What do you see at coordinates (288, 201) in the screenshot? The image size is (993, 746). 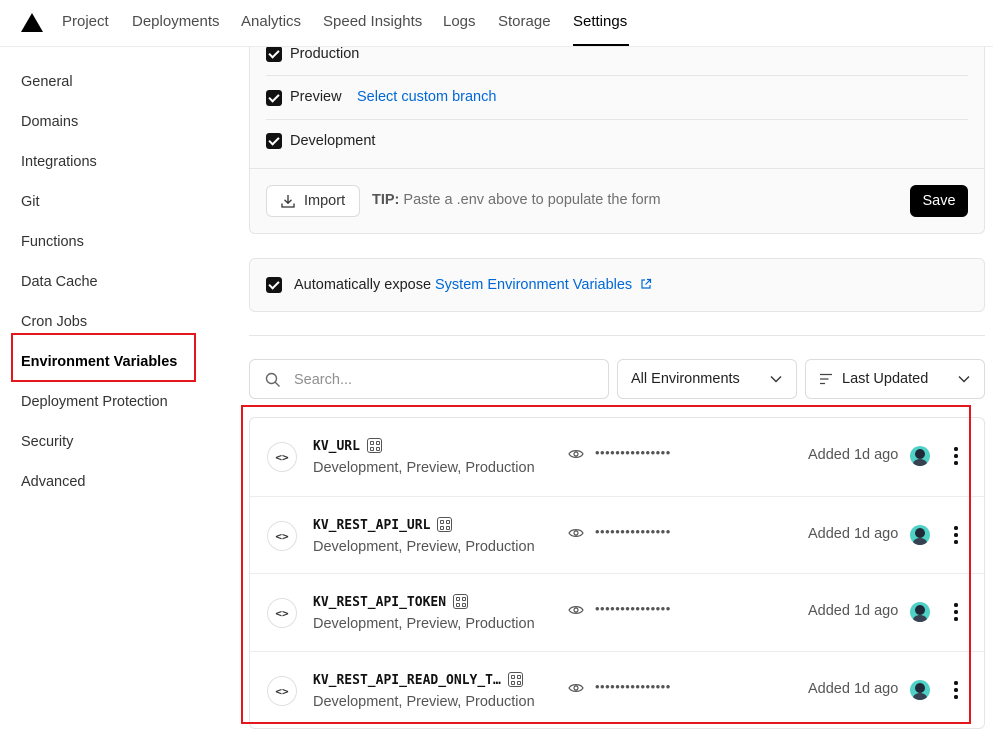 I see `download-icon` at bounding box center [288, 201].